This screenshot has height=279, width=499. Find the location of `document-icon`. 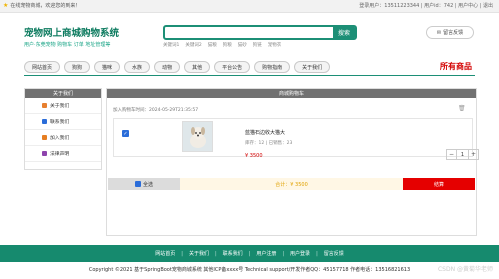

document-icon is located at coordinates (44, 153).